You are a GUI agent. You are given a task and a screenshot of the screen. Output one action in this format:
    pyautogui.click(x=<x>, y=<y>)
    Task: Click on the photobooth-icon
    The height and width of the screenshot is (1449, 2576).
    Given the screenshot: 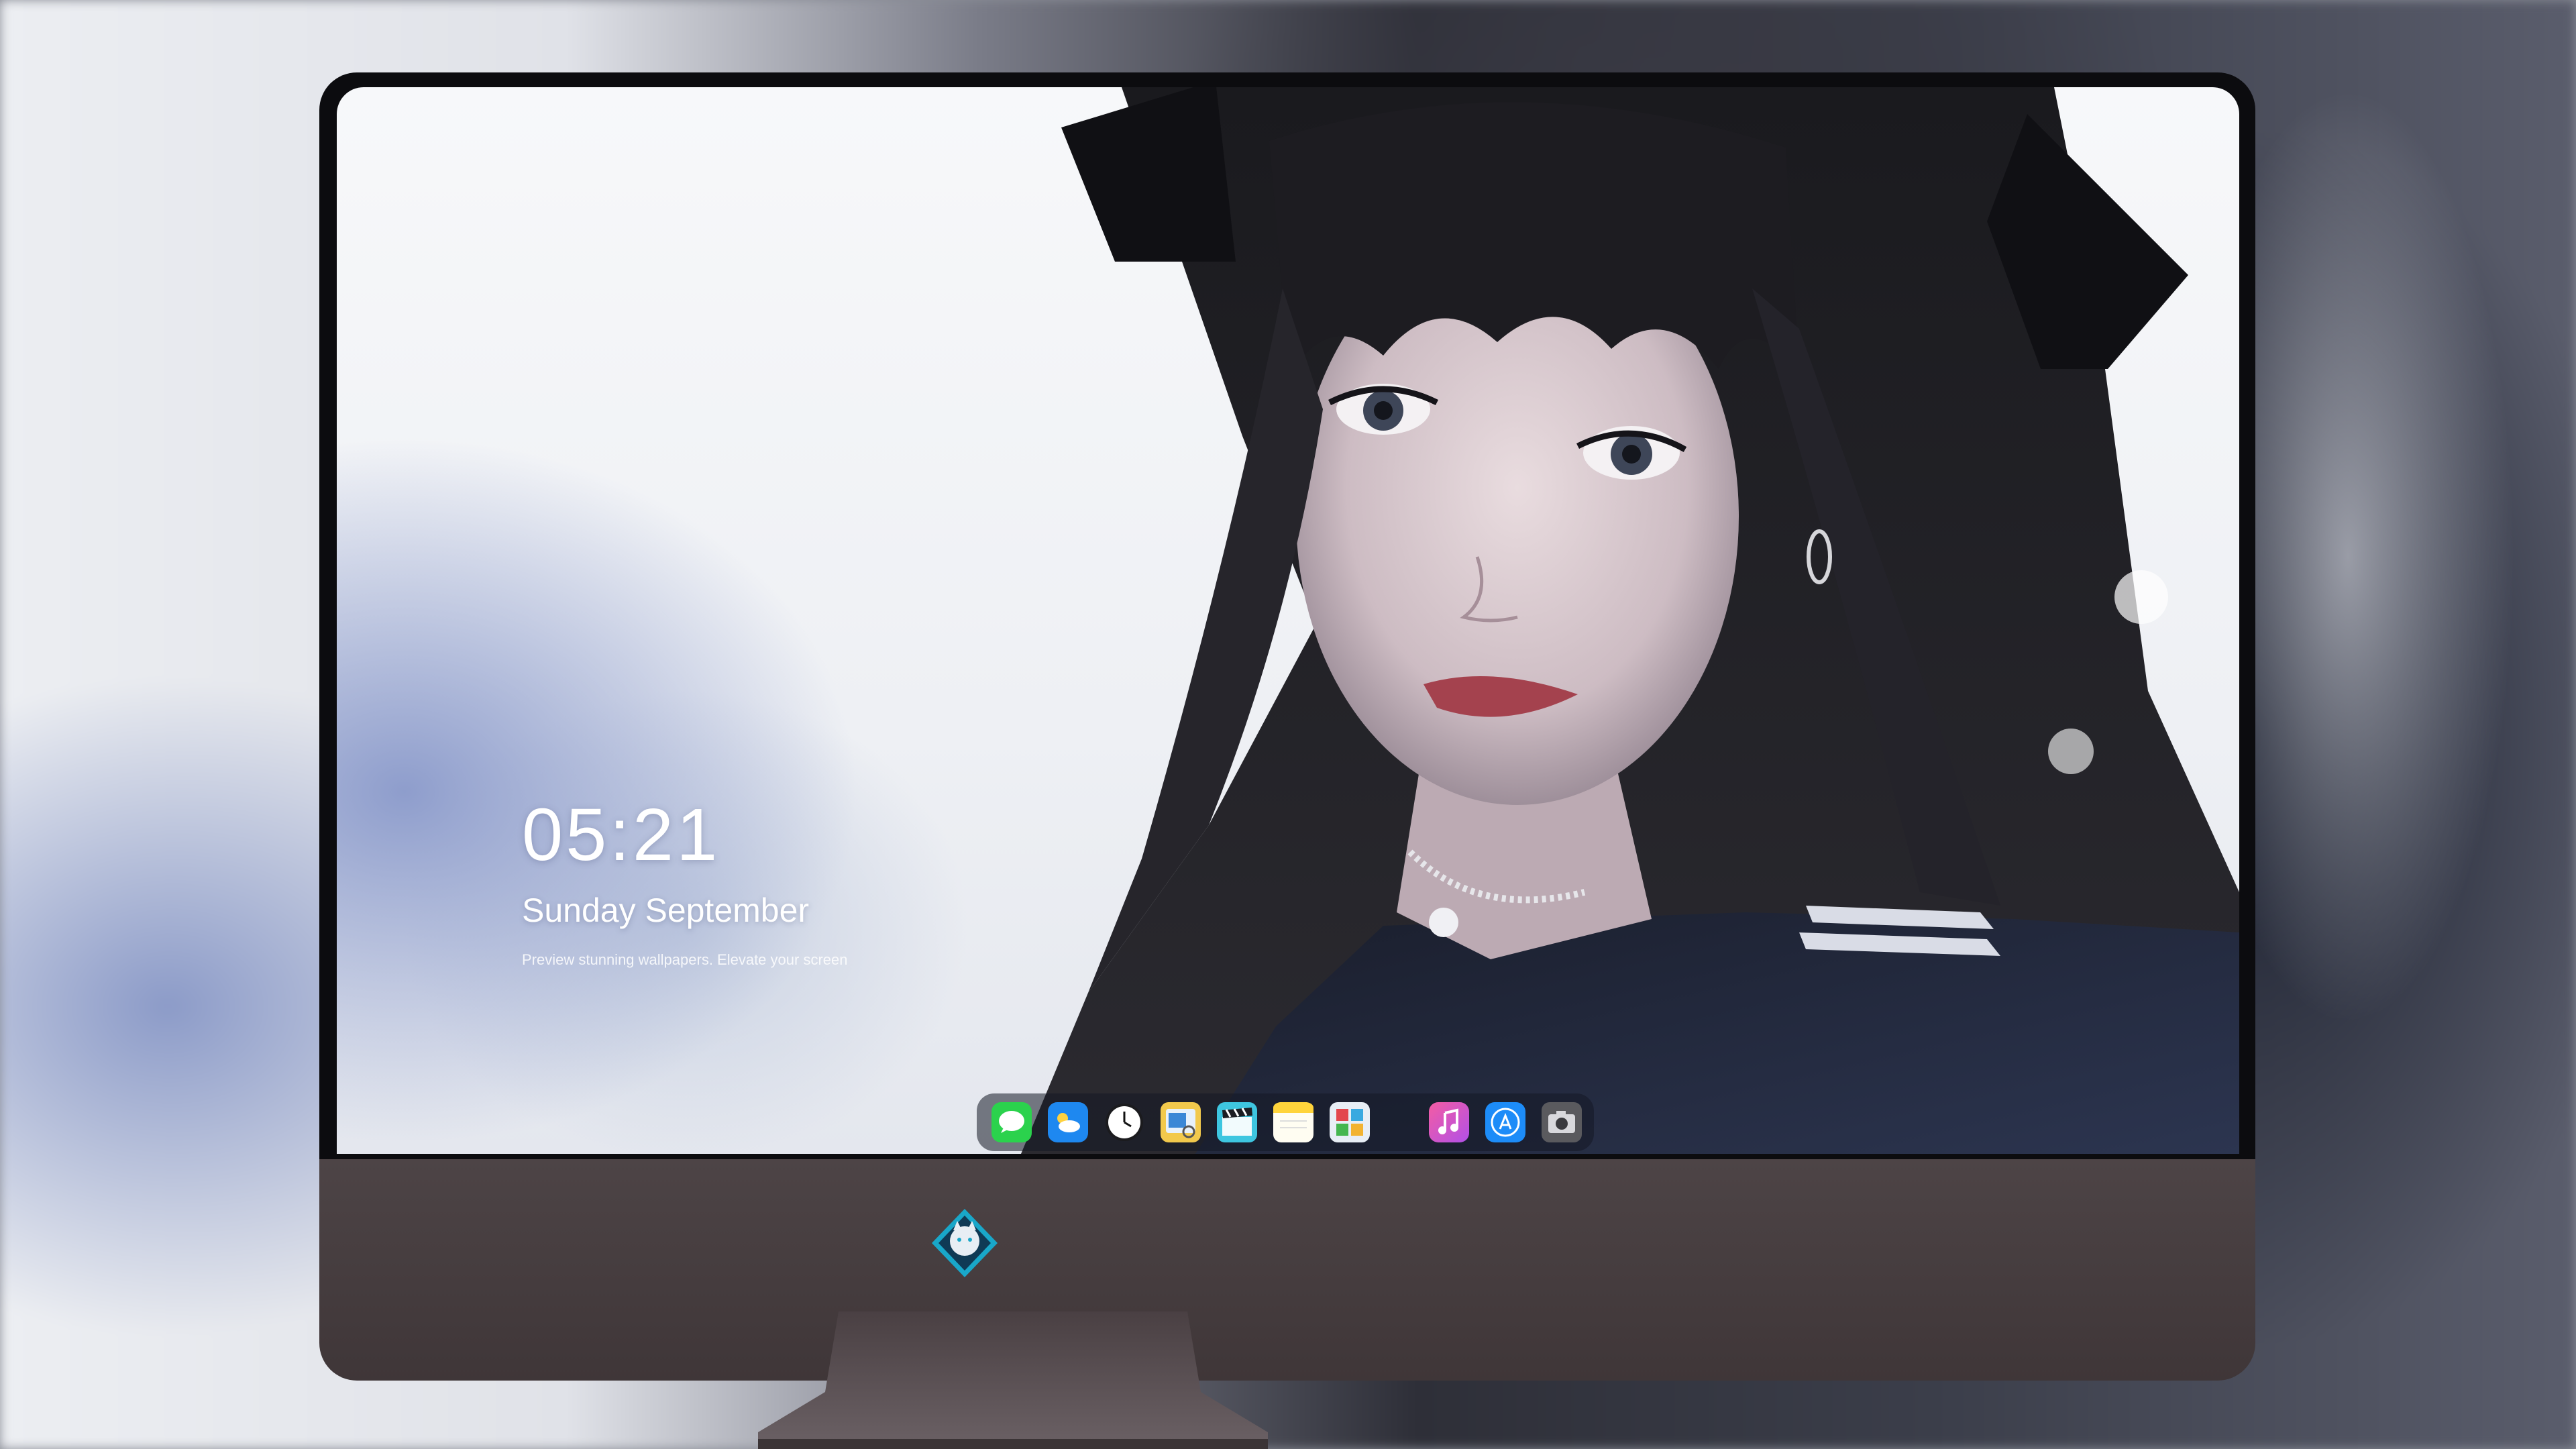 What is the action you would take?
    pyautogui.click(x=1350, y=1122)
    